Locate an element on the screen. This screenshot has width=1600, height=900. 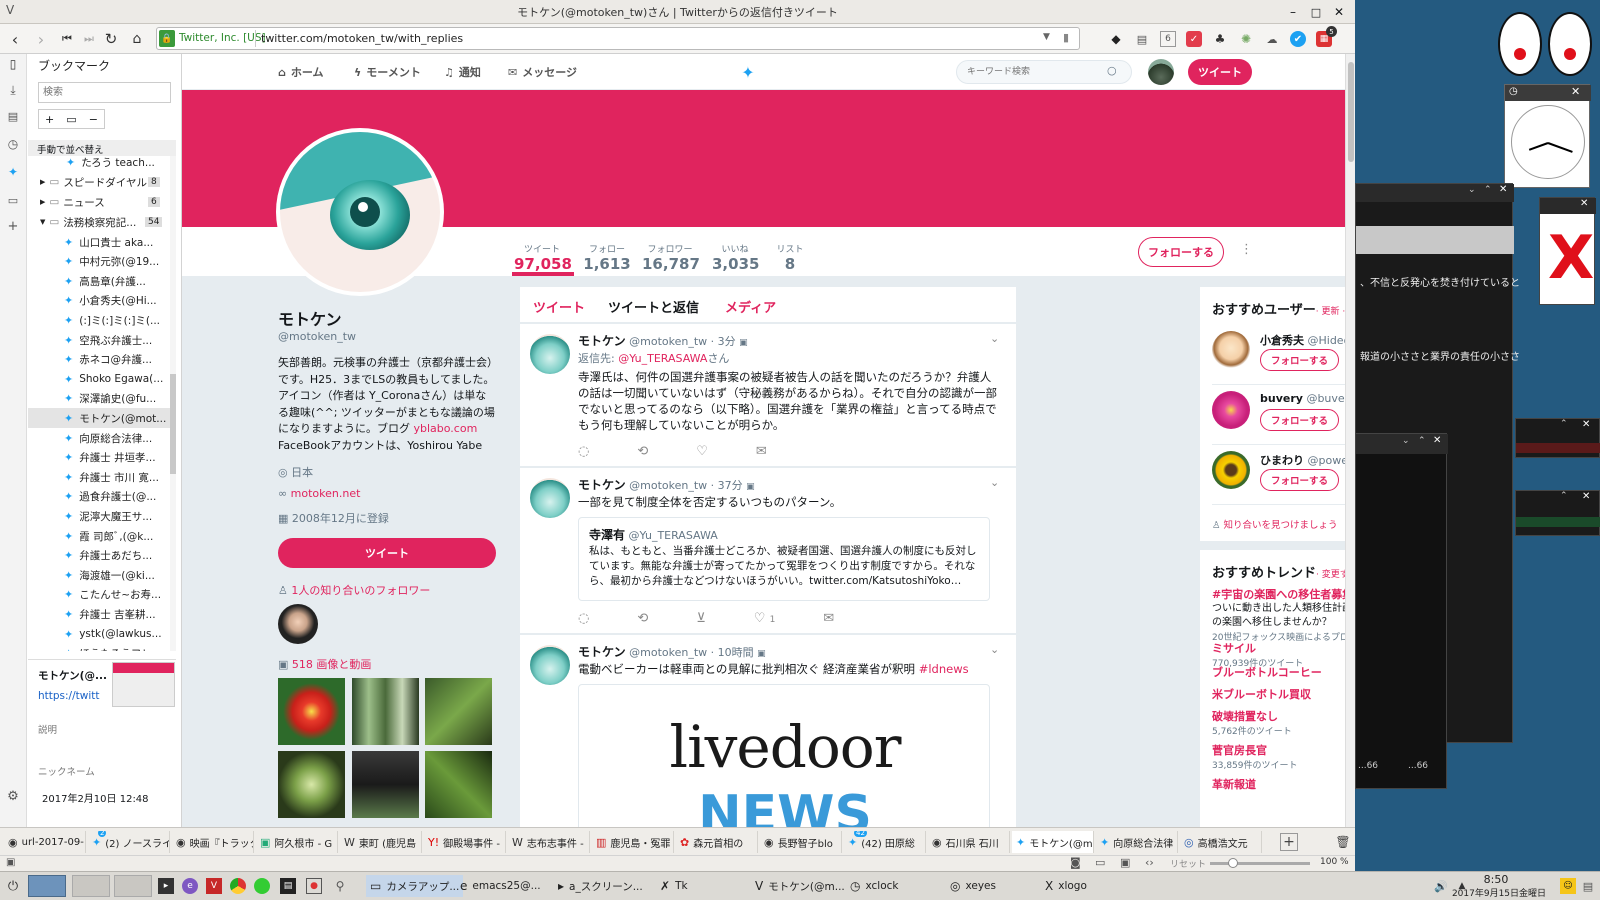
wtf-links: · 更新 · すべて見る is located at coordinates (1330, 312).